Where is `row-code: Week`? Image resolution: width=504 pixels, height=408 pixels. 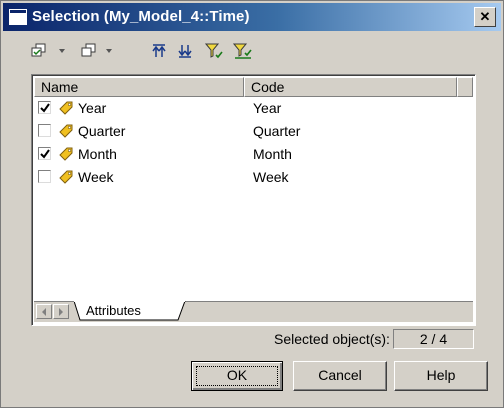 row-code: Week is located at coordinates (271, 177).